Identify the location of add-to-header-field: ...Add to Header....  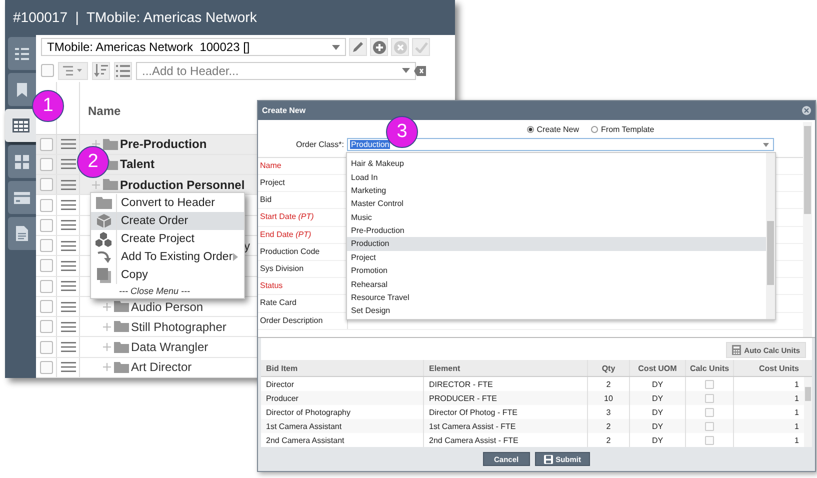
(276, 71).